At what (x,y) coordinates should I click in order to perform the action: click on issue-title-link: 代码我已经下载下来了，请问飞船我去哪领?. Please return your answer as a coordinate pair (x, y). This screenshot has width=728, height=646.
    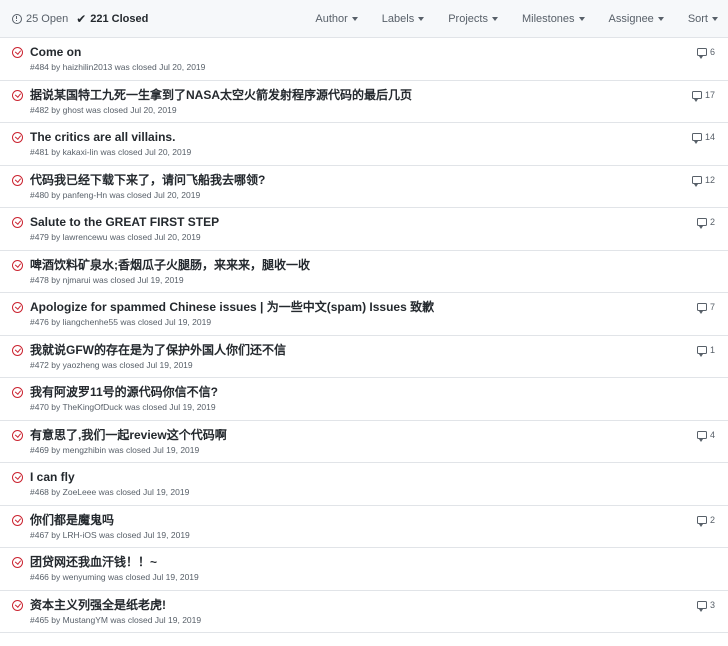
    Looking at the image, I should click on (379, 180).